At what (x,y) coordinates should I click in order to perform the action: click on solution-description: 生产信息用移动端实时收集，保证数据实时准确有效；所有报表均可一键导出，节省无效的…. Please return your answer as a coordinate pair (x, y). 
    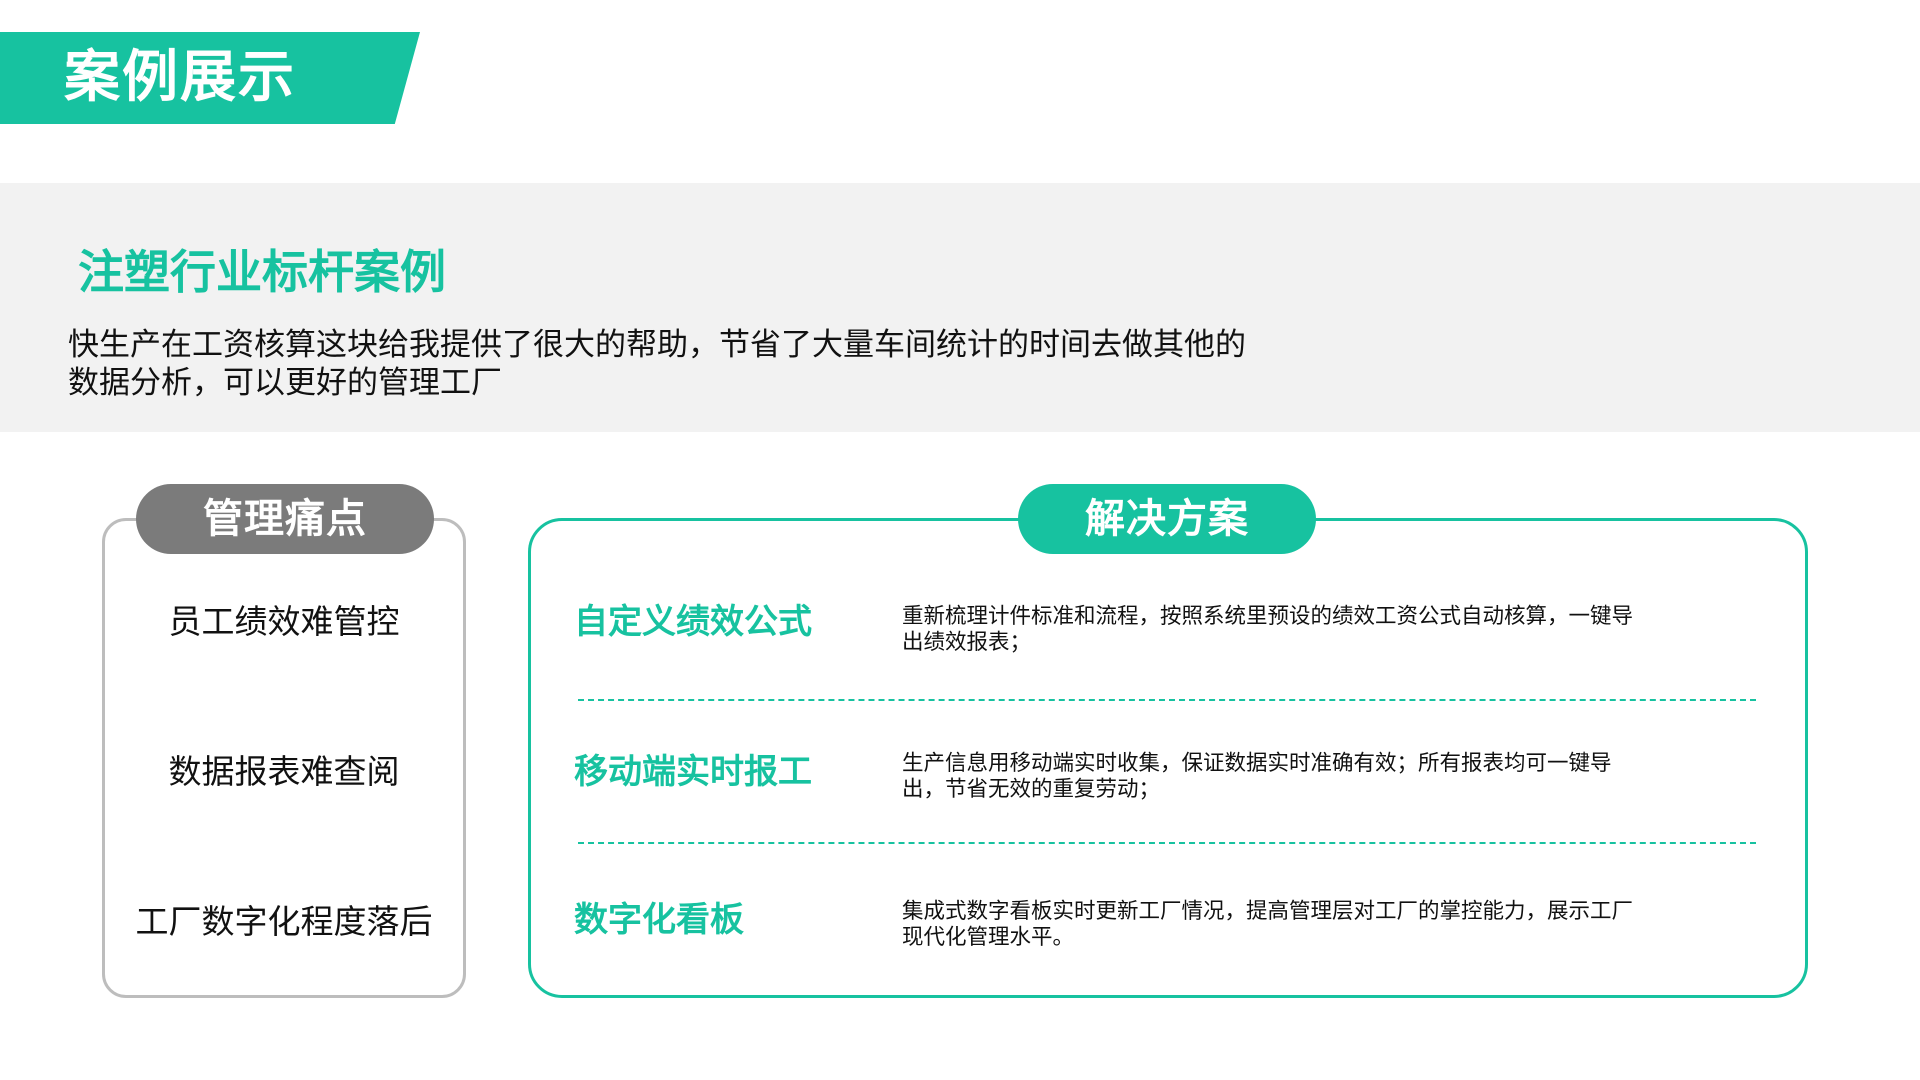
    Looking at the image, I should click on (1257, 776).